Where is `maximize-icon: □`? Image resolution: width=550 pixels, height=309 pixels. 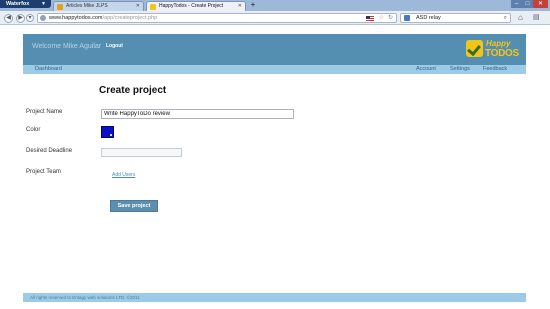
maximize-icon: □ is located at coordinates (527, 4).